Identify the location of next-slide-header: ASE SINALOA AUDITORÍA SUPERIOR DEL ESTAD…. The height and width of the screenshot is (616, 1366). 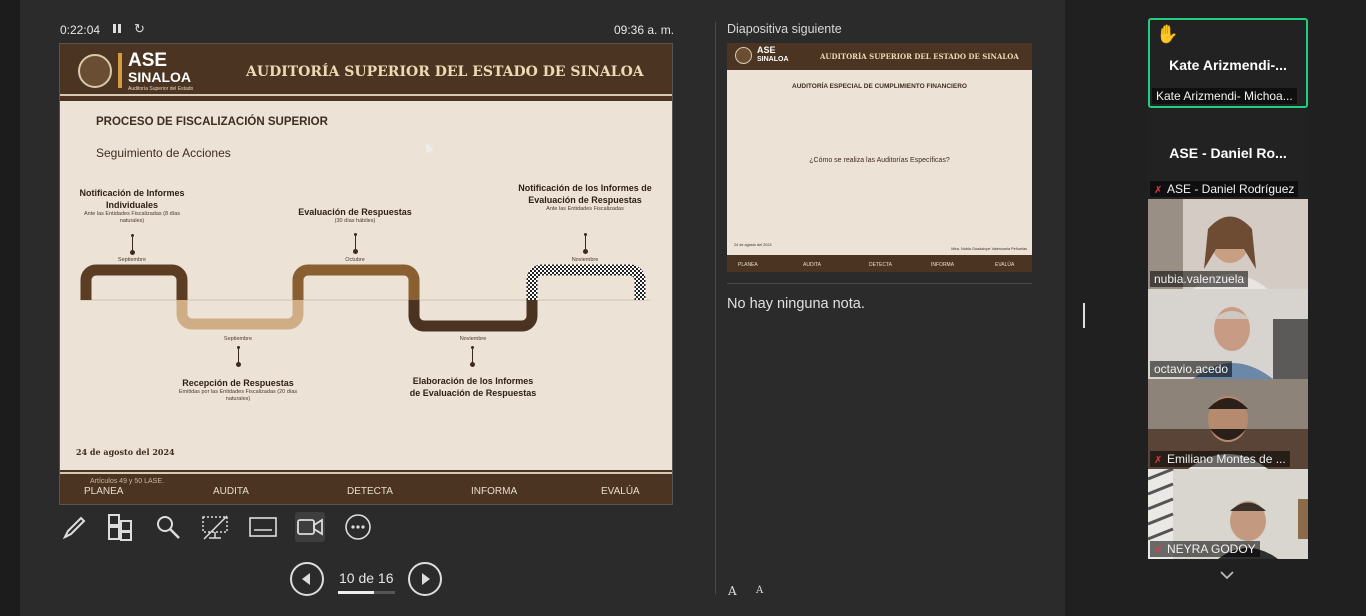
(879, 56).